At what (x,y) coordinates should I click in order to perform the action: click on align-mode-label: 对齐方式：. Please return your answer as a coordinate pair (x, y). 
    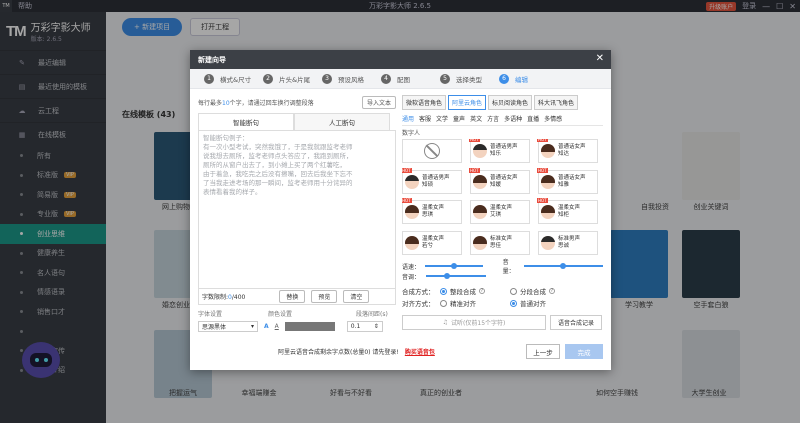
    Looking at the image, I should click on (418, 304).